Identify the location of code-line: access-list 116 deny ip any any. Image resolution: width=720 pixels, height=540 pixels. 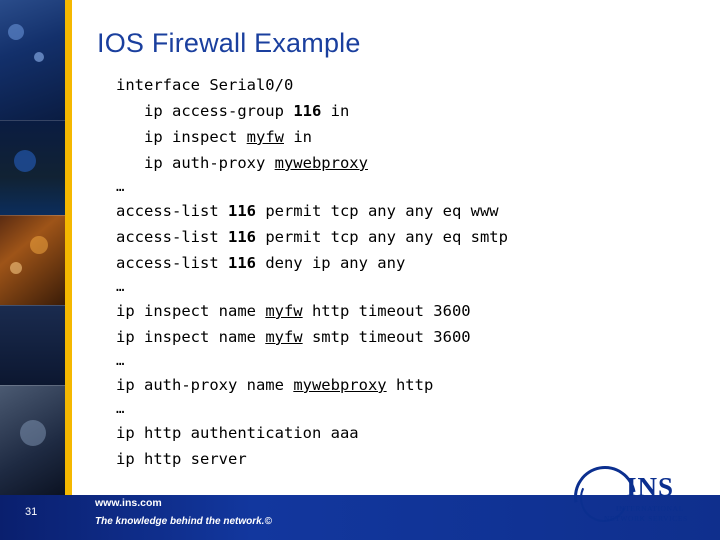
(366, 263).